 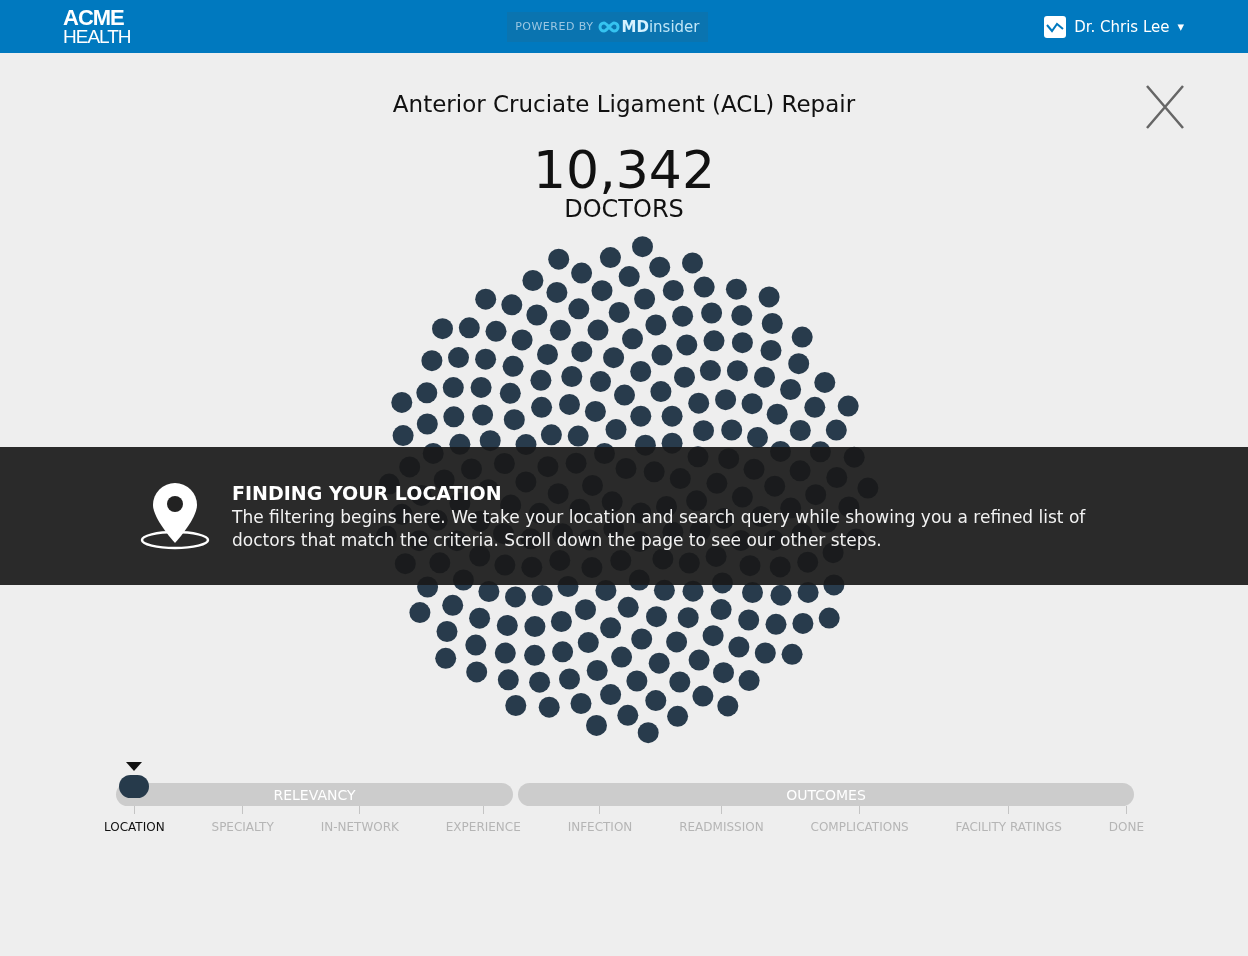 What do you see at coordinates (554, 26) in the screenshot?
I see `powered-by-label: POWERED BY` at bounding box center [554, 26].